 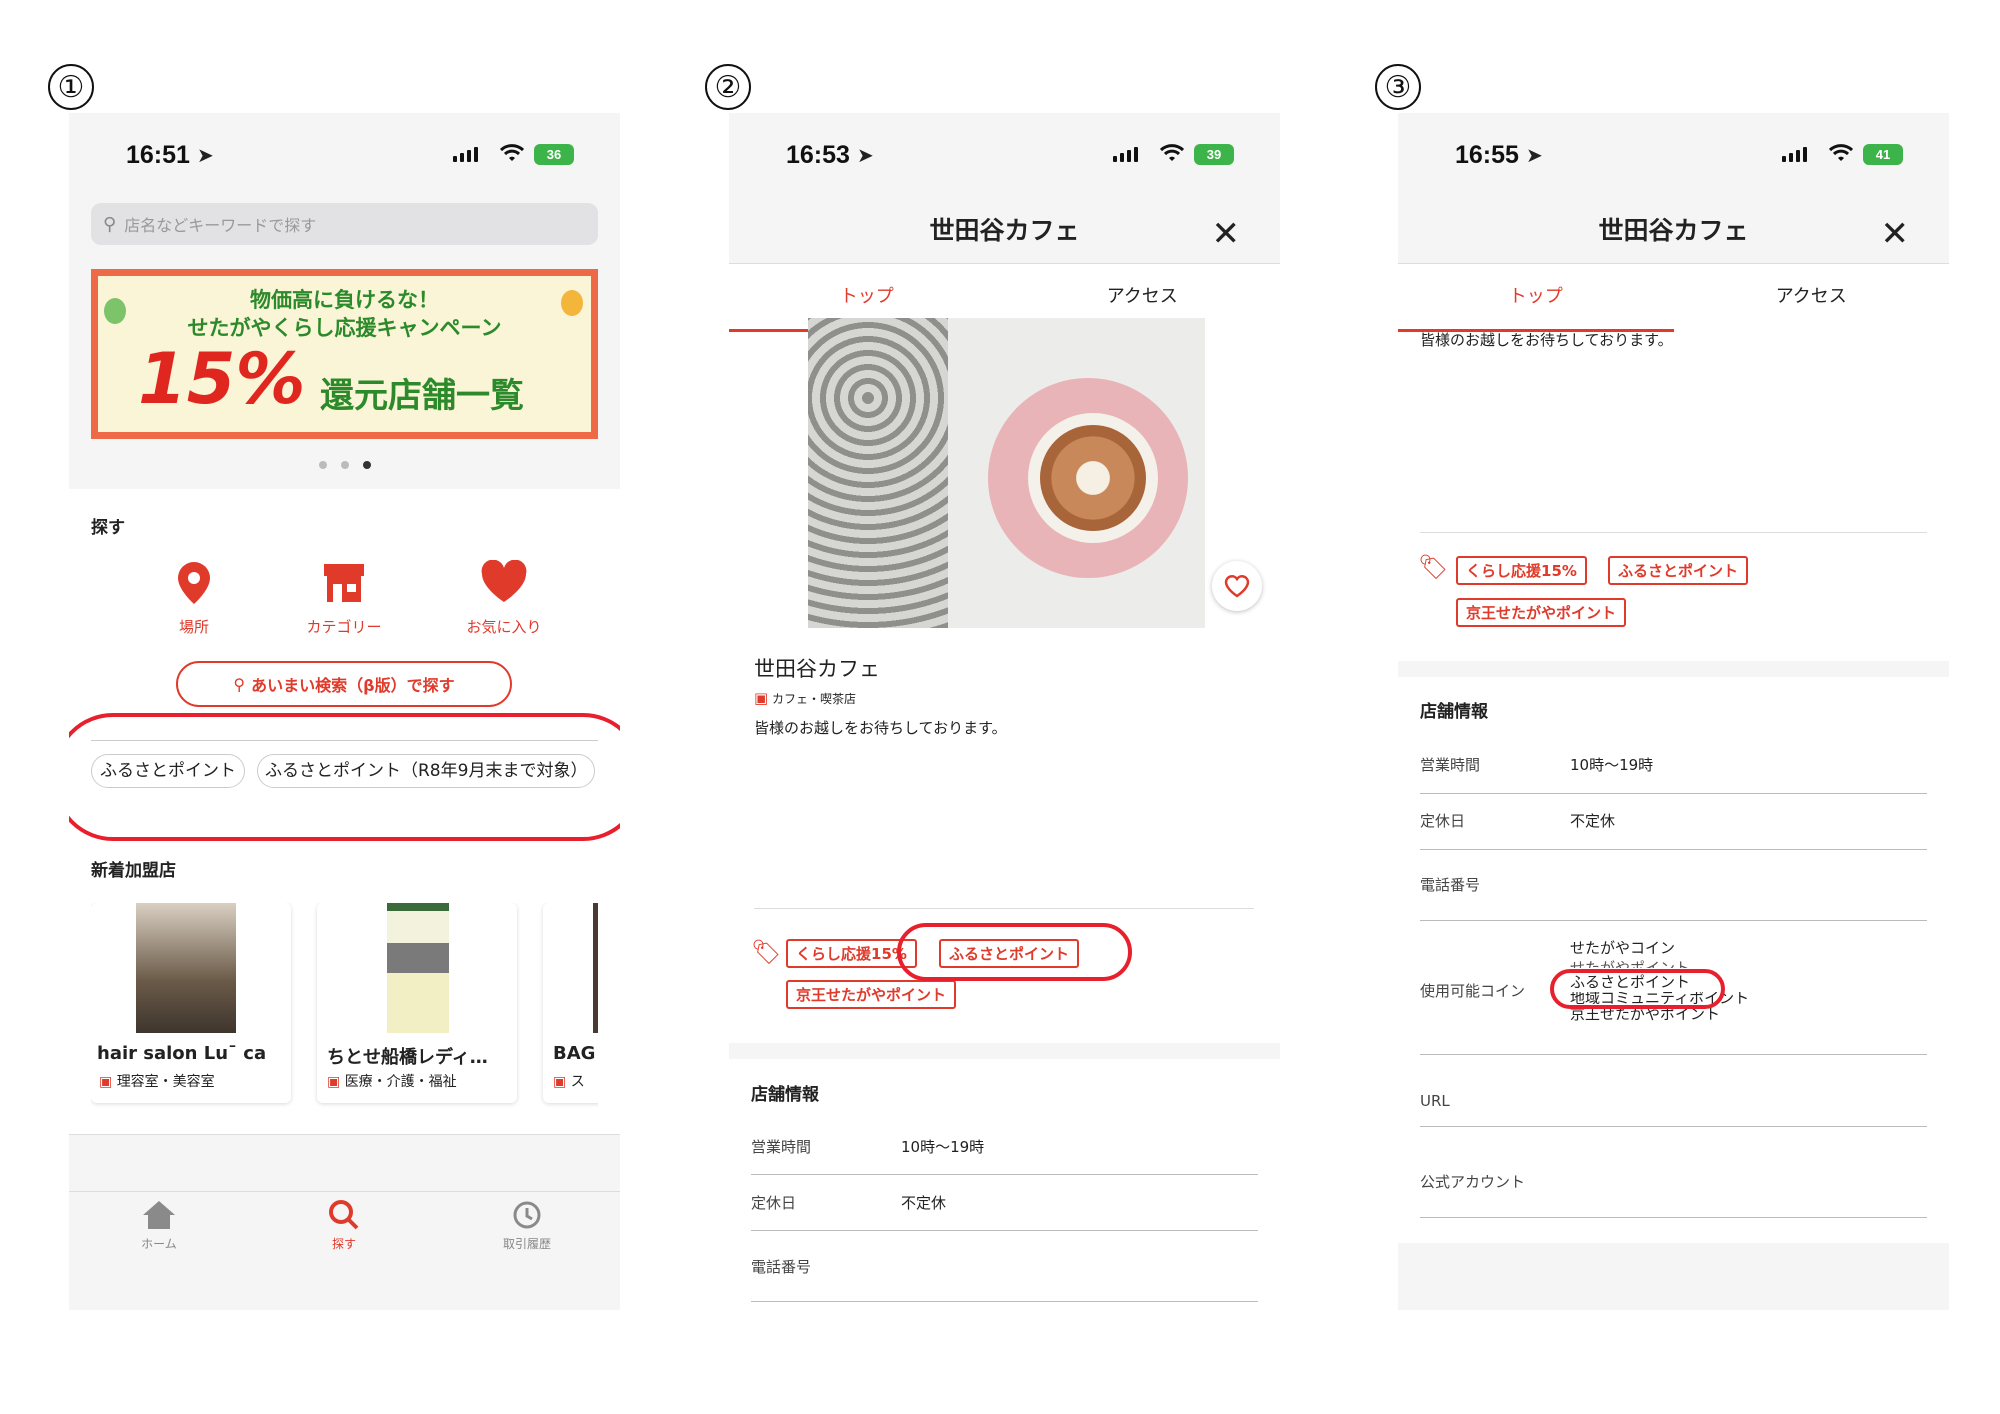 I want to click on step-number-1: ①, so click(x=71, y=87).